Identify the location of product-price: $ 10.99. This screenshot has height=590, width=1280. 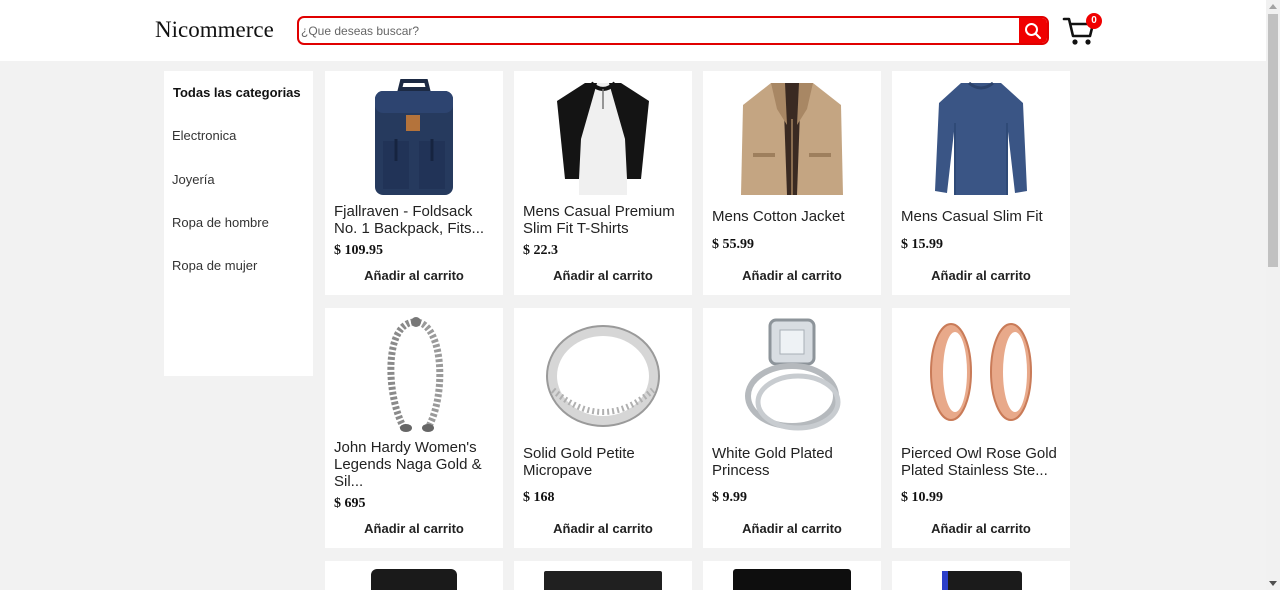
(922, 497).